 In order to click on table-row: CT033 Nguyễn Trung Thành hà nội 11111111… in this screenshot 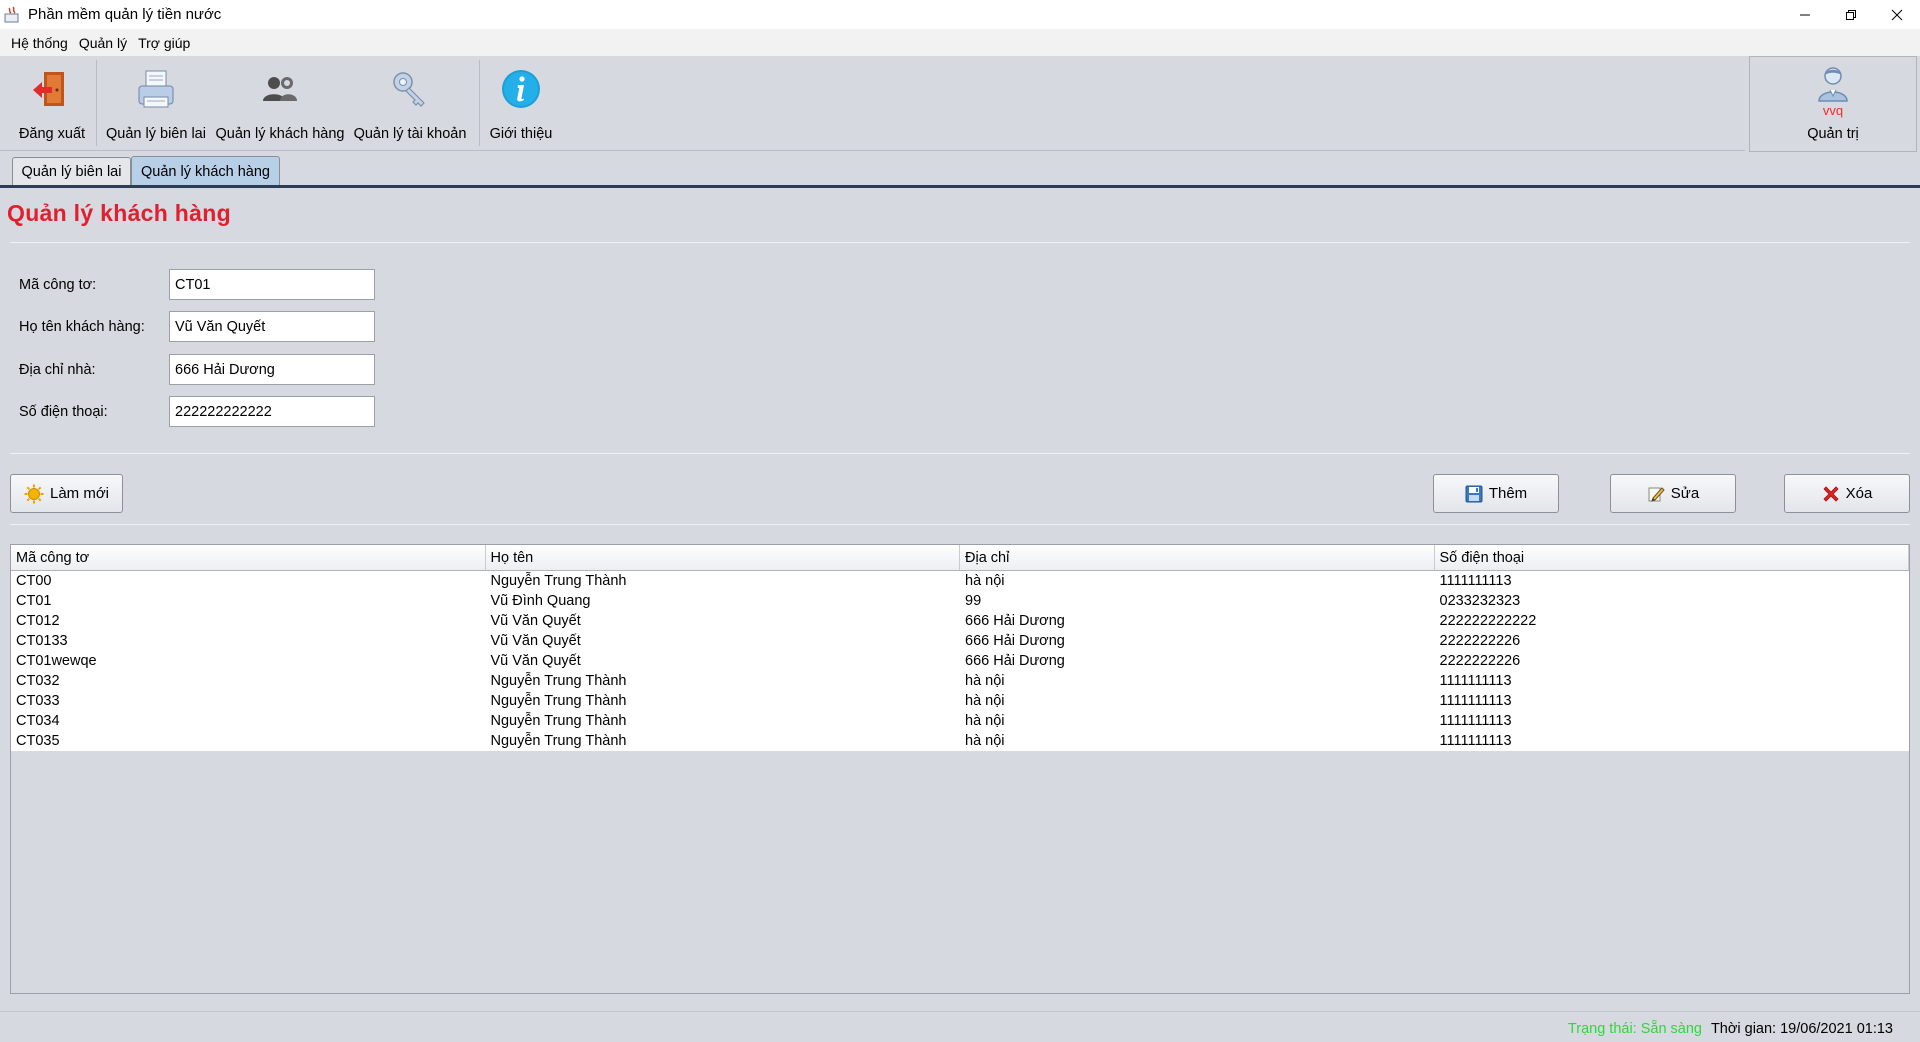, I will do `click(960, 701)`.